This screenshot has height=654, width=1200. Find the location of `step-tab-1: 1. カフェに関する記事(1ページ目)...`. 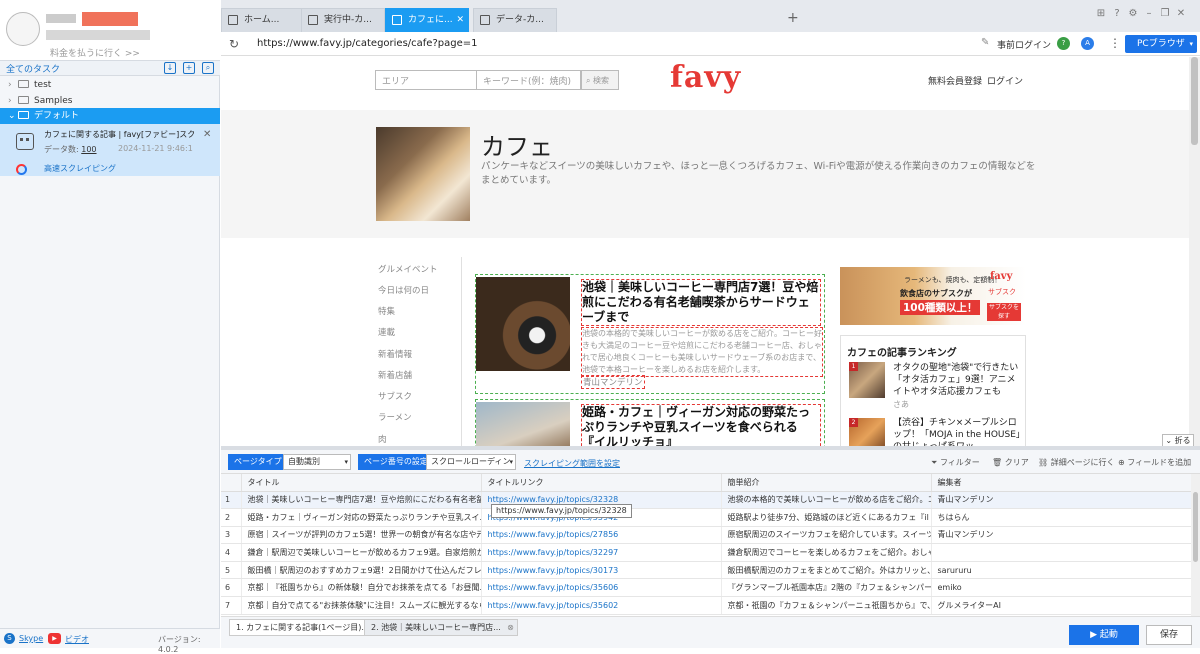

step-tab-1: 1. カフェに関する記事(1ページ目)... is located at coordinates (302, 627).